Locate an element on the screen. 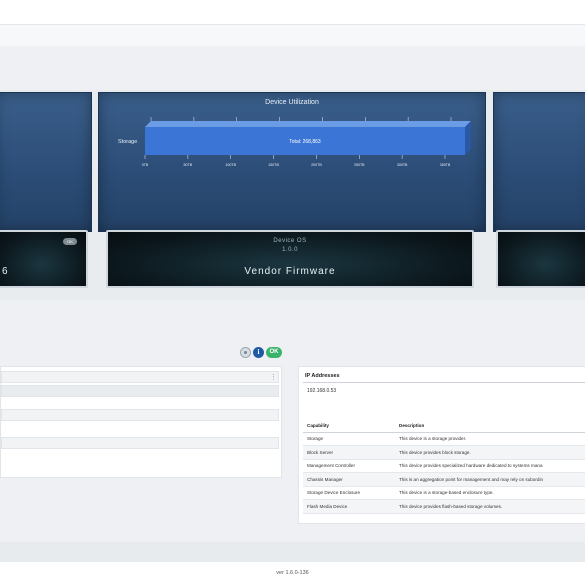 The image size is (585, 585). left-card-ok-badge: OK is located at coordinates (70, 241).